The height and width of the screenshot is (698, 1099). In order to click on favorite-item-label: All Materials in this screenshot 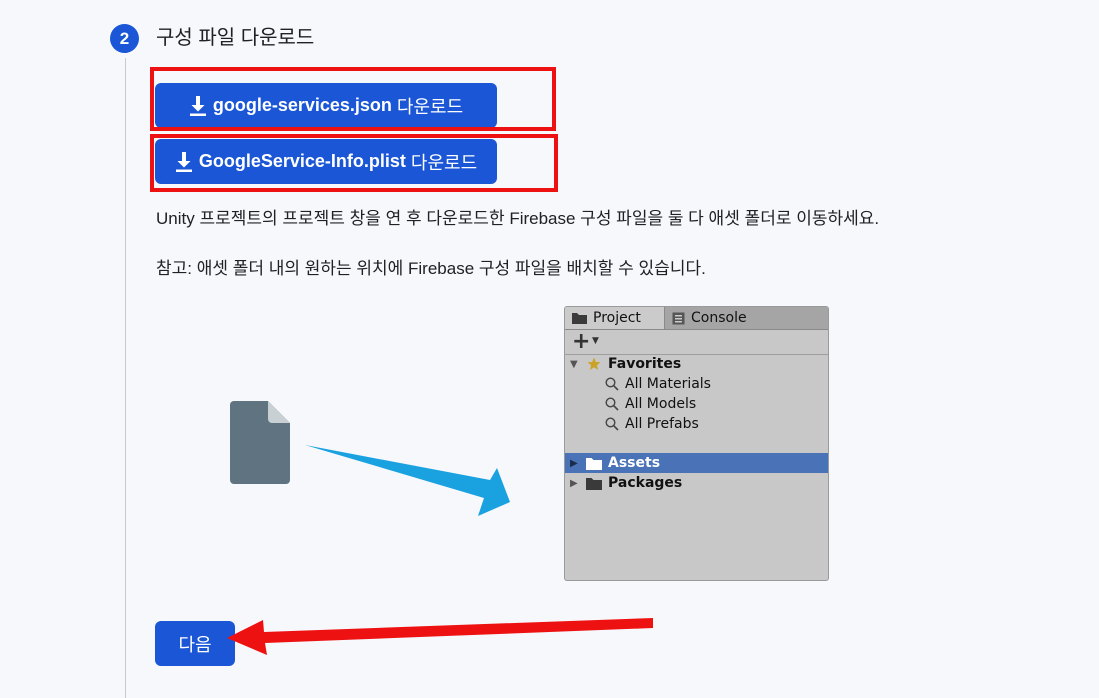, I will do `click(668, 384)`.